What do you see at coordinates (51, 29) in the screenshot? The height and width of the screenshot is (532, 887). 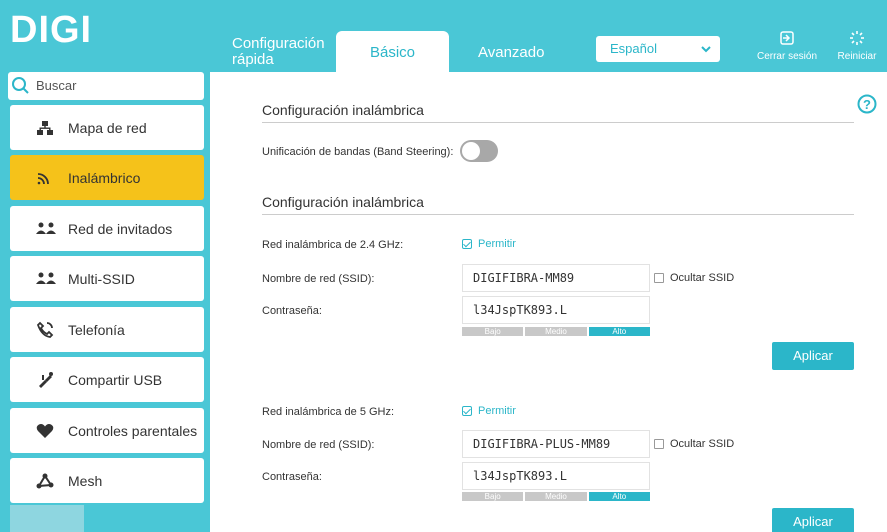 I see `svg-text: DIGI` at bounding box center [51, 29].